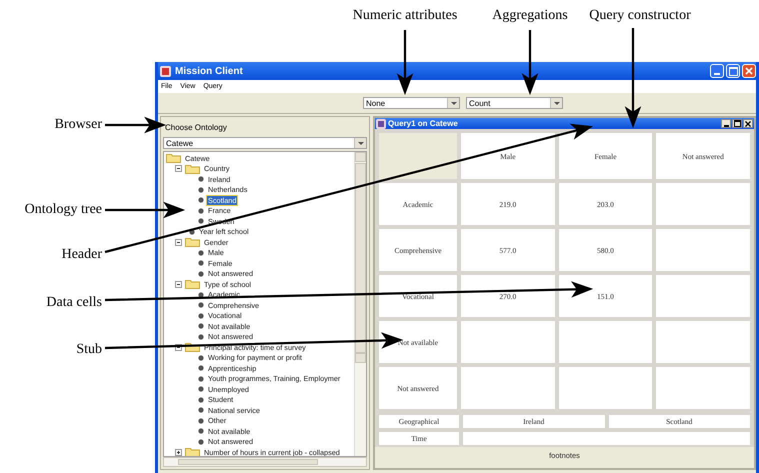 The image size is (759, 473). What do you see at coordinates (88, 350) in the screenshot?
I see `annotation-label: Stub` at bounding box center [88, 350].